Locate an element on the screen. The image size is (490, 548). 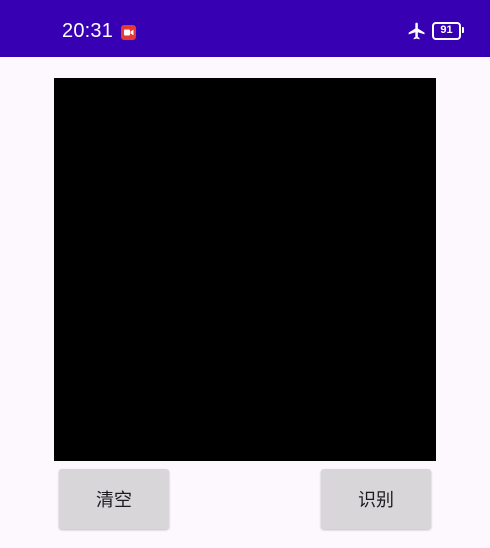
battery-icon: 91 is located at coordinates (448, 31).